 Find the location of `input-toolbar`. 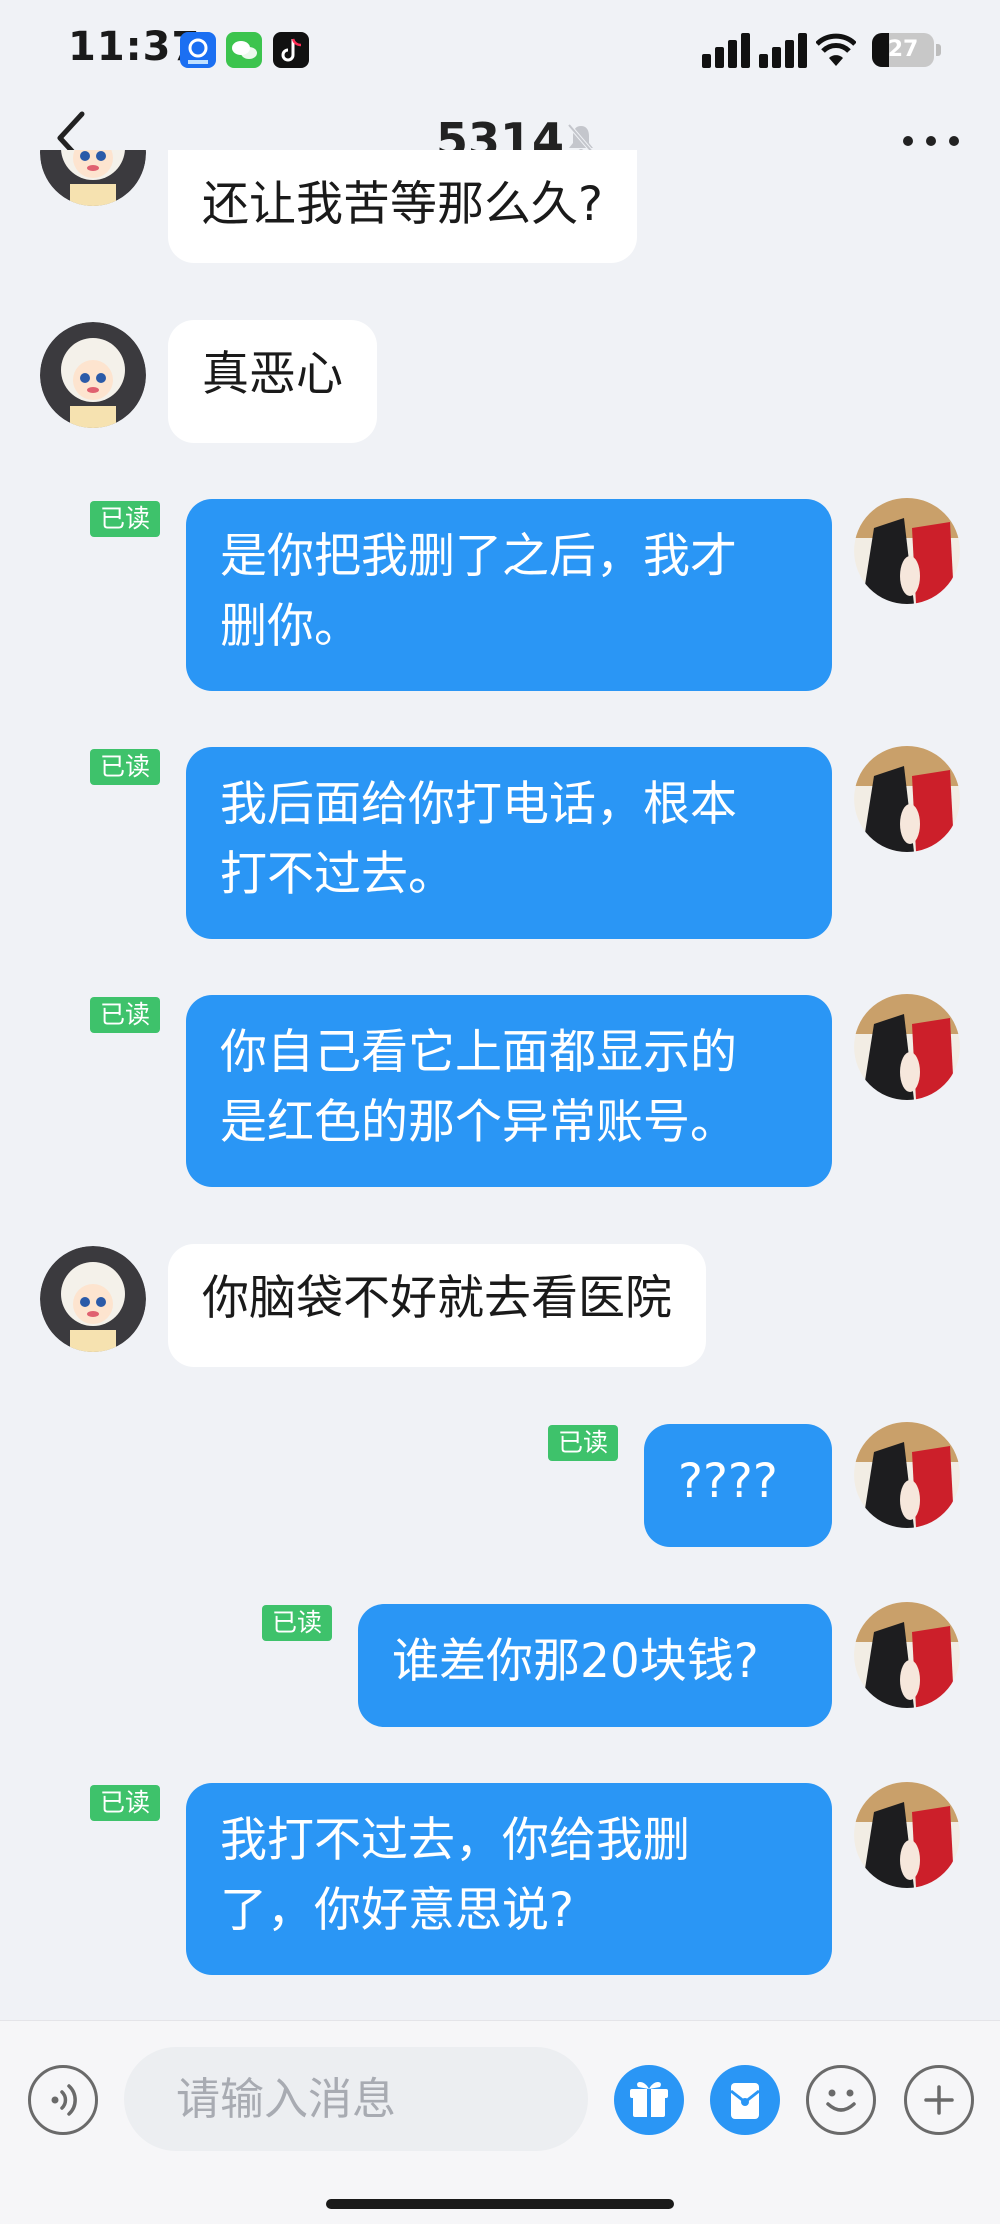

input-toolbar is located at coordinates (500, 2122).